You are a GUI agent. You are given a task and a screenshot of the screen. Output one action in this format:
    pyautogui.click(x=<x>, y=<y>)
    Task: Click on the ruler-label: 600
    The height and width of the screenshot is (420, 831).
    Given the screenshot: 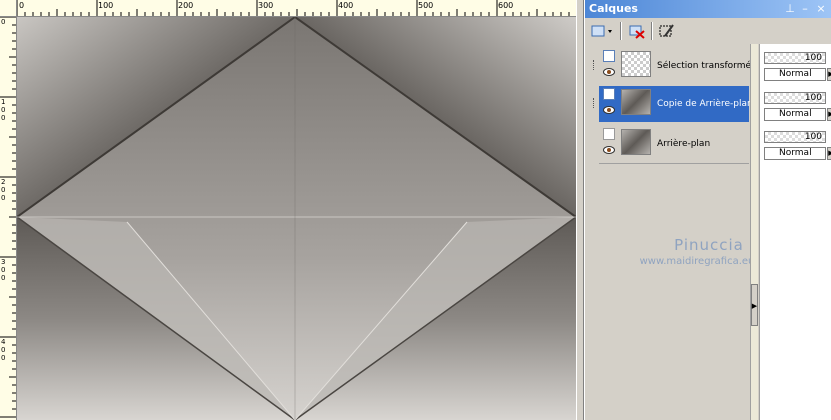 What is the action you would take?
    pyautogui.click(x=506, y=5)
    